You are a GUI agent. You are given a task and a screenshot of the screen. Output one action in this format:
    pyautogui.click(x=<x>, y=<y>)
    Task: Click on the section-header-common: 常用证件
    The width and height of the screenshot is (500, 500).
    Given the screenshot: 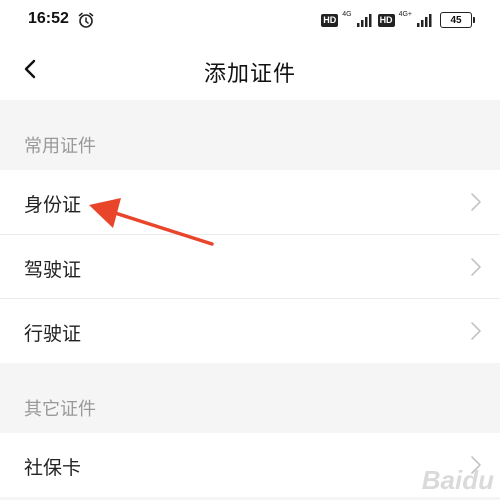 What is the action you would take?
    pyautogui.click(x=250, y=135)
    